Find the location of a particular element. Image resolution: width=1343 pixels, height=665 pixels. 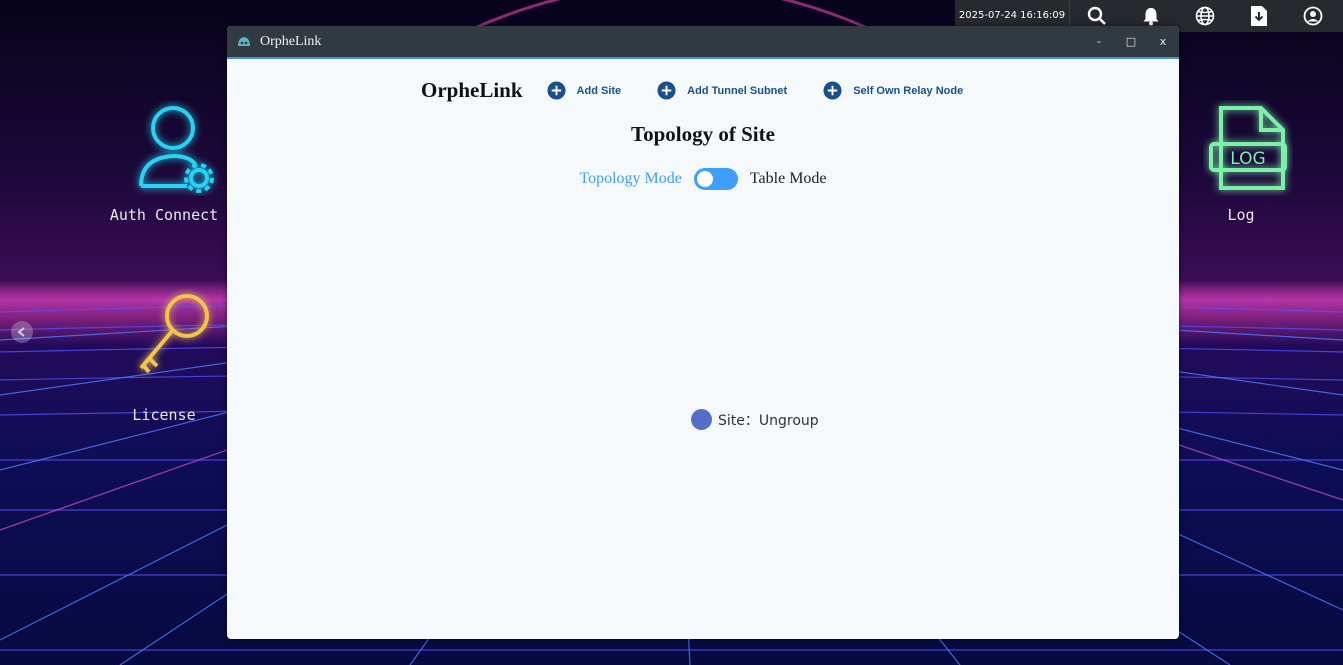

log-badge-text: LOG is located at coordinates (1247, 159).